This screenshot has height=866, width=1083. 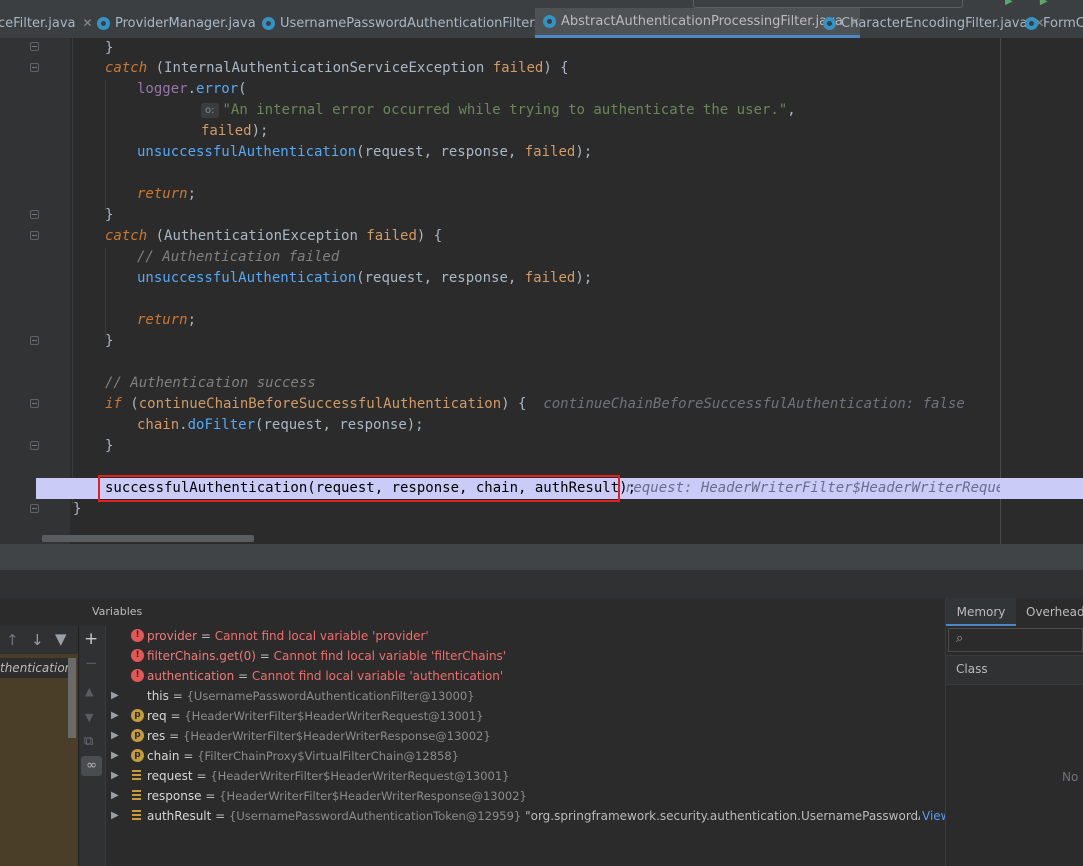 I want to click on frames-header, so click(x=39, y=612).